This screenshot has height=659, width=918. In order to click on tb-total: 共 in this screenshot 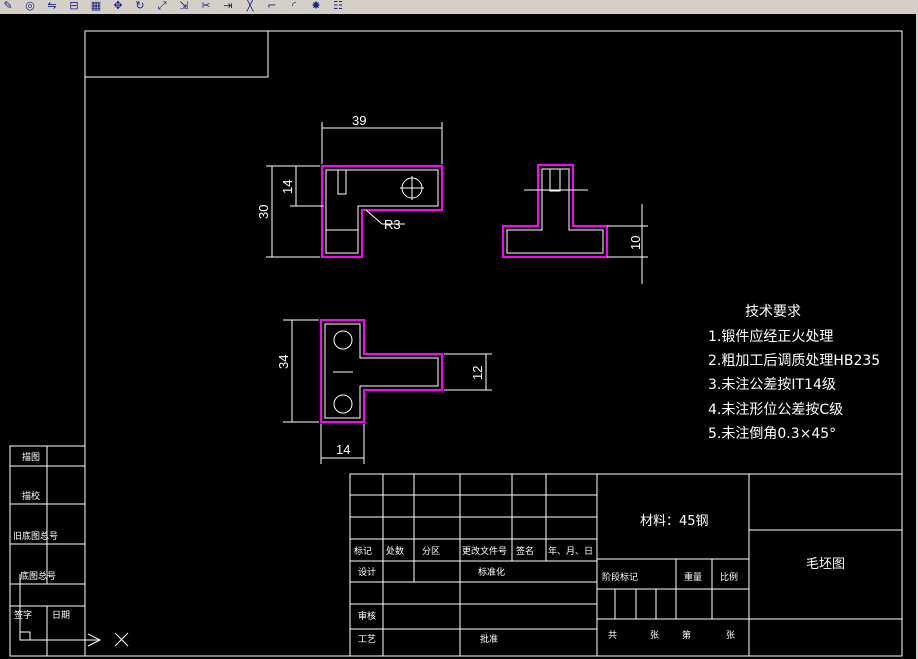, I will do `click(612, 635)`.